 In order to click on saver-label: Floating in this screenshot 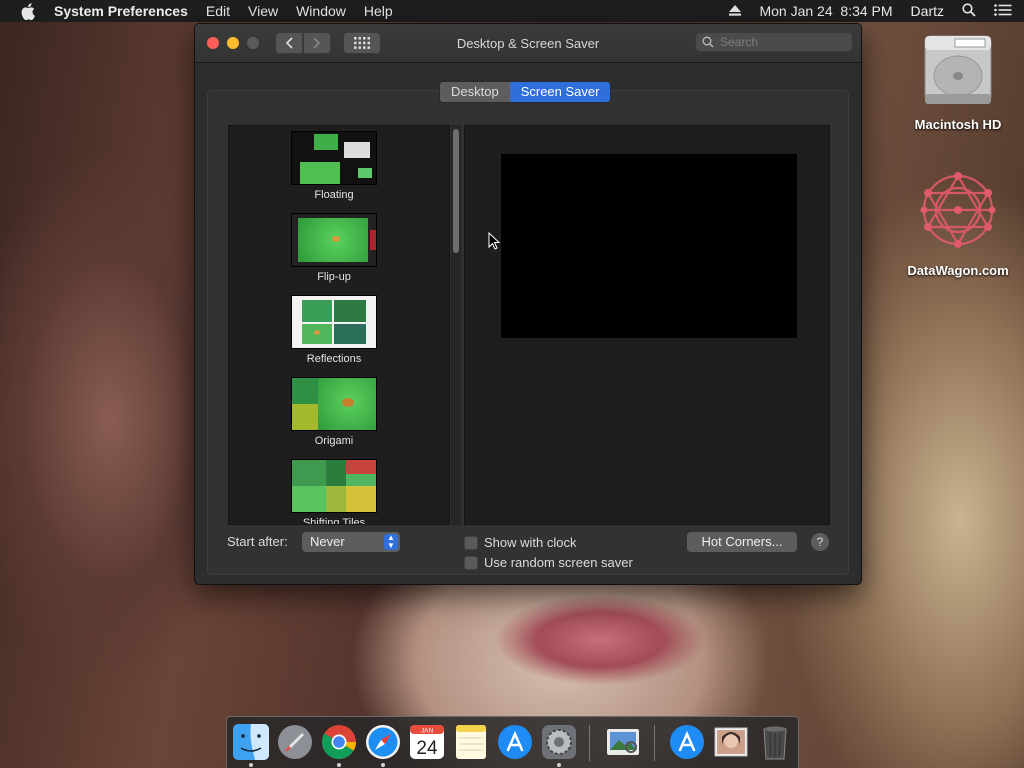, I will do `click(334, 195)`.